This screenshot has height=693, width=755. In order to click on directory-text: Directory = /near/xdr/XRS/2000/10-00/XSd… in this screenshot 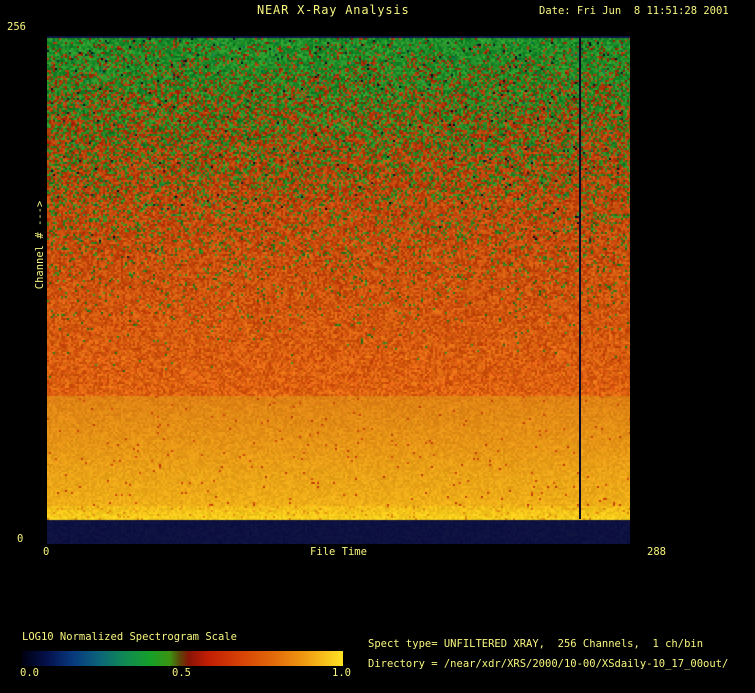, I will do `click(548, 664)`.